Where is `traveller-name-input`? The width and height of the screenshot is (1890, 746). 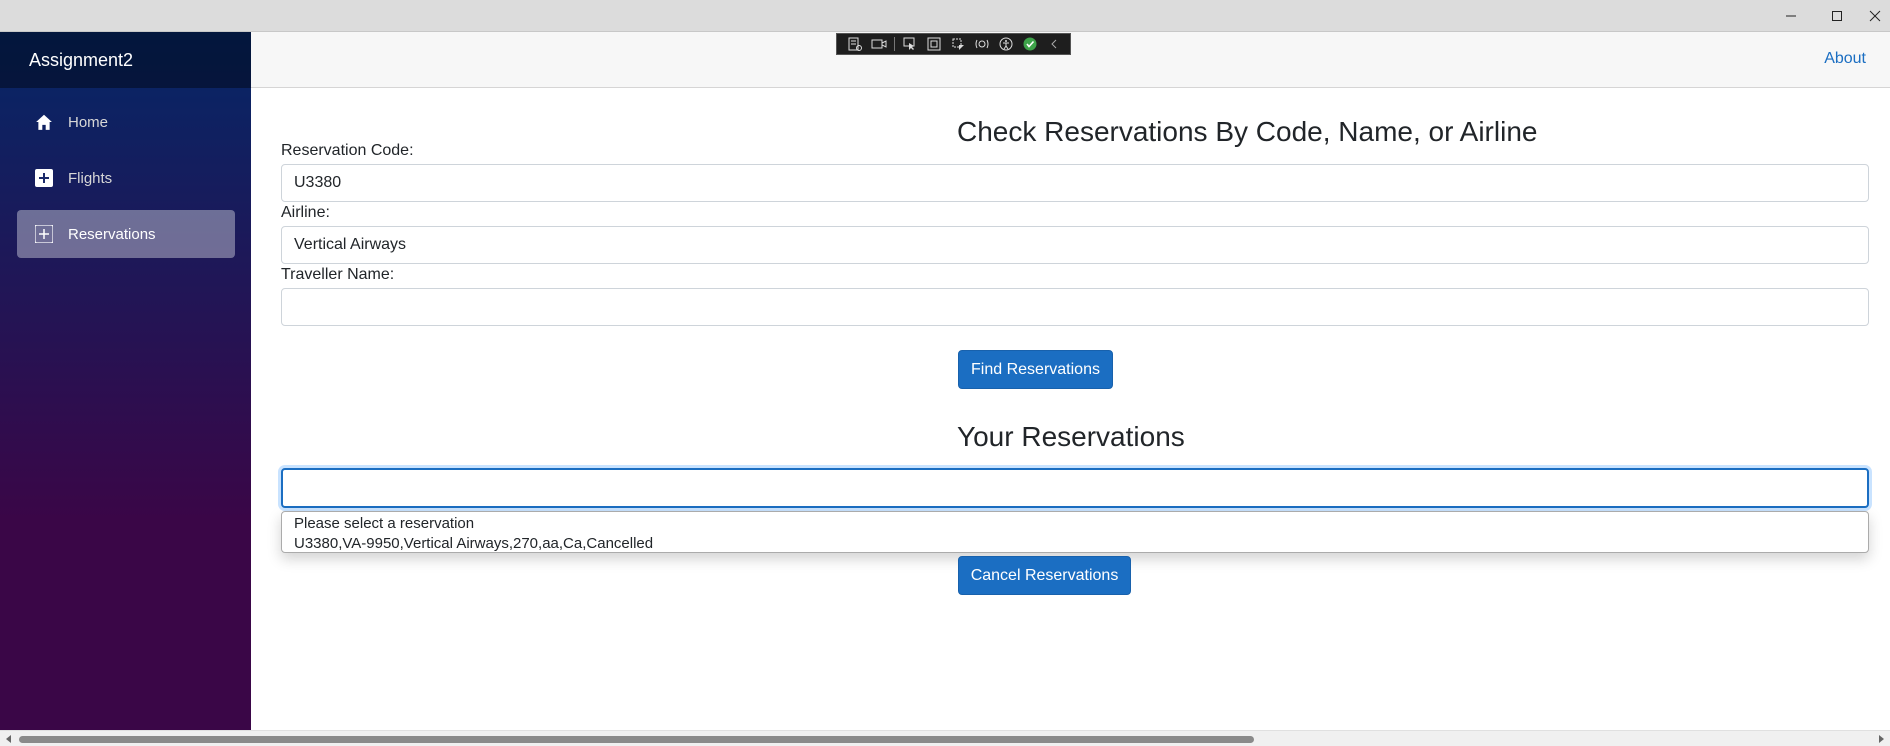
traveller-name-input is located at coordinates (1075, 307).